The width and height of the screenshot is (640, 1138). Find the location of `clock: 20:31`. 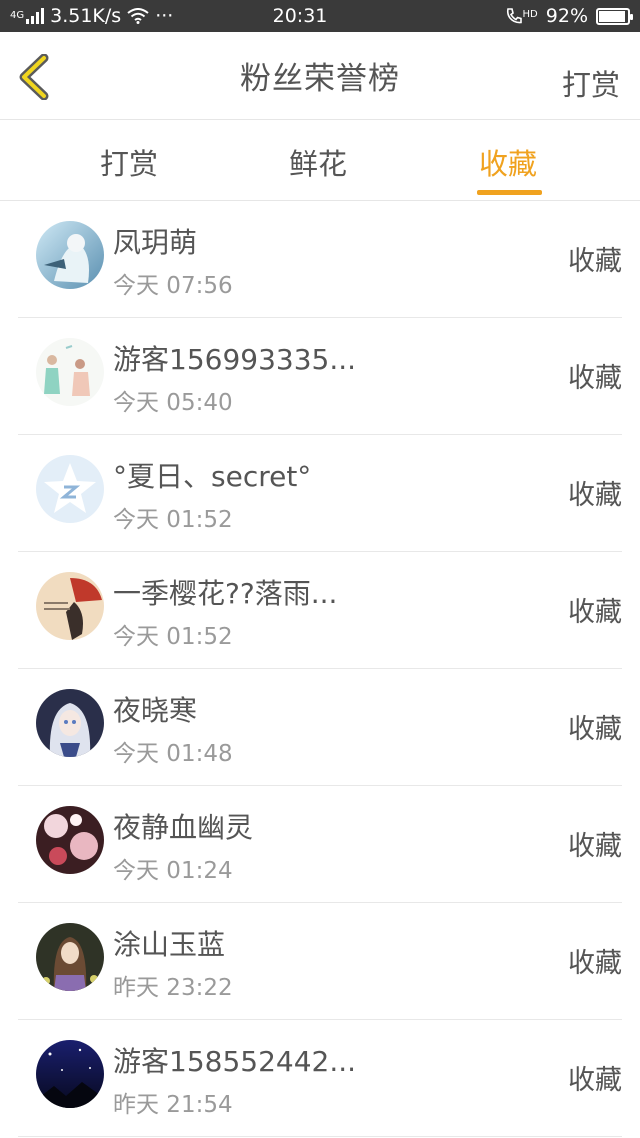

clock: 20:31 is located at coordinates (300, 16).